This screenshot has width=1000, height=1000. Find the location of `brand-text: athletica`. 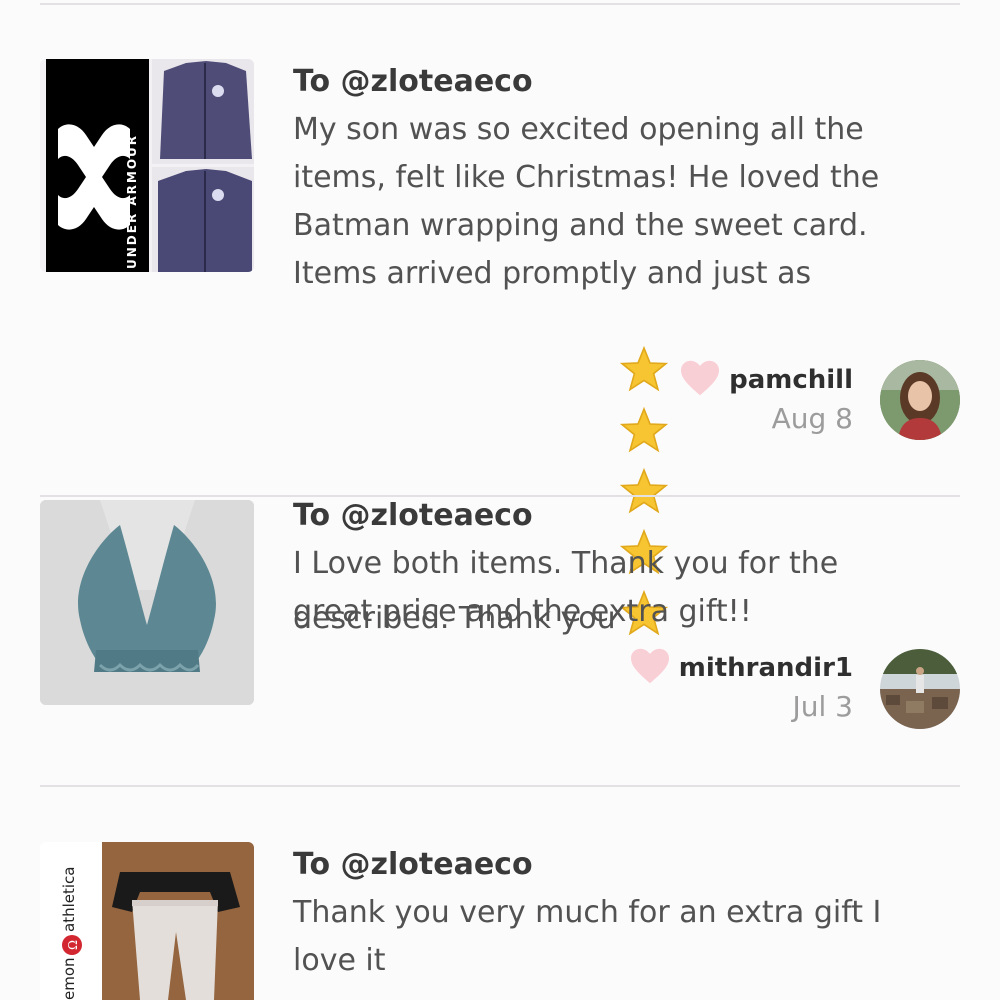

brand-text: athletica is located at coordinates (69, 899).